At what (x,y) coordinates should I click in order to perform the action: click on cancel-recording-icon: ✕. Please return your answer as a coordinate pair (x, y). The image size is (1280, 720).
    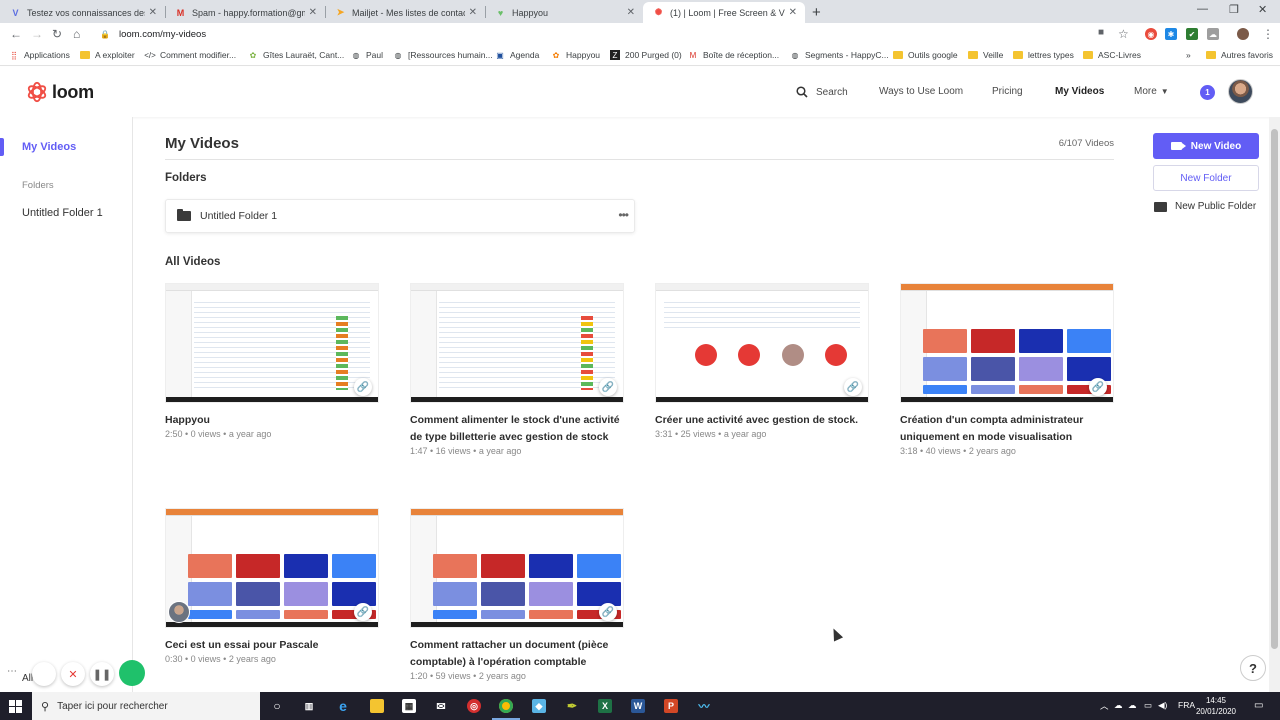
    Looking at the image, I should click on (73, 674).